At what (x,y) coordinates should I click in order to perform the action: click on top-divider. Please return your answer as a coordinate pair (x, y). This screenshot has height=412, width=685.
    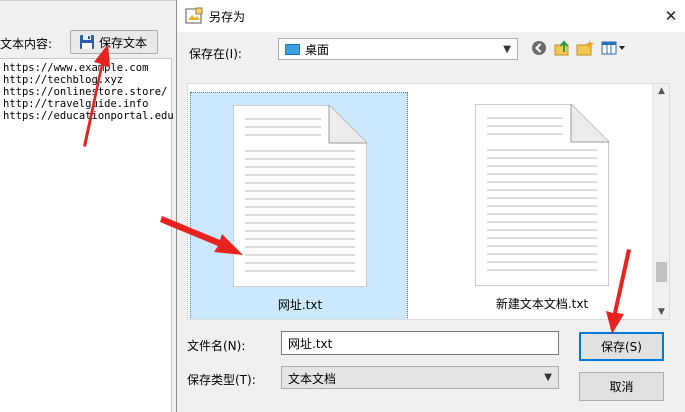
    Looking at the image, I should click on (90, 0).